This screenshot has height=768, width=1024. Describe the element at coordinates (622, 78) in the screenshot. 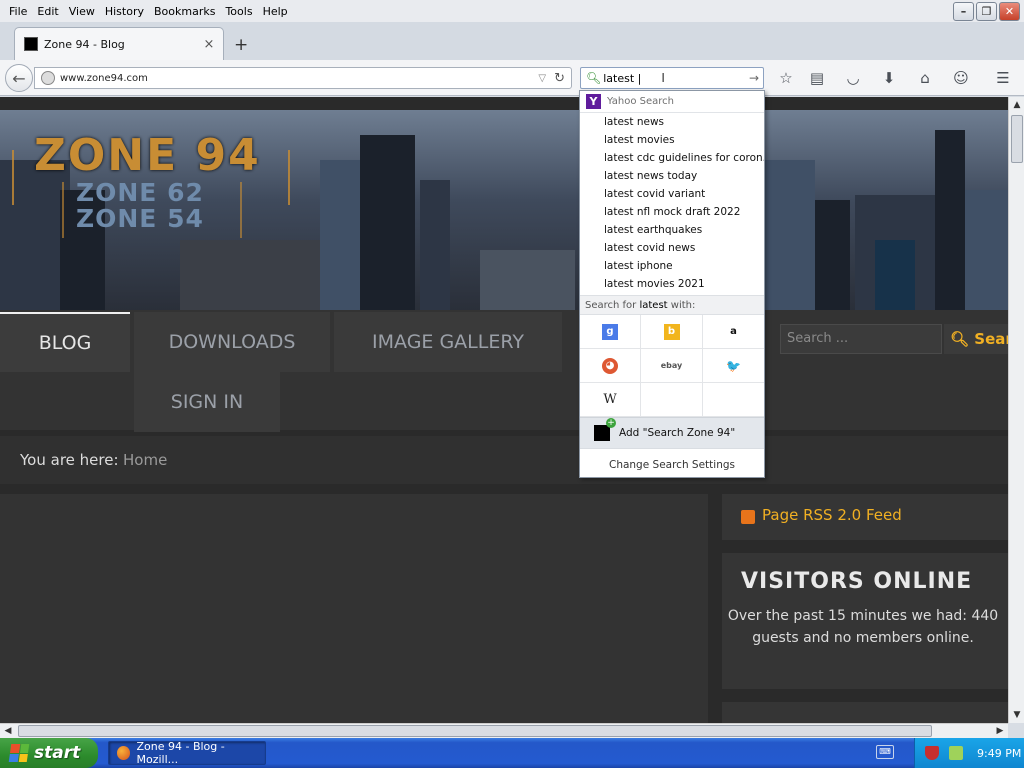

I see `search-input-text: latest |` at that location.